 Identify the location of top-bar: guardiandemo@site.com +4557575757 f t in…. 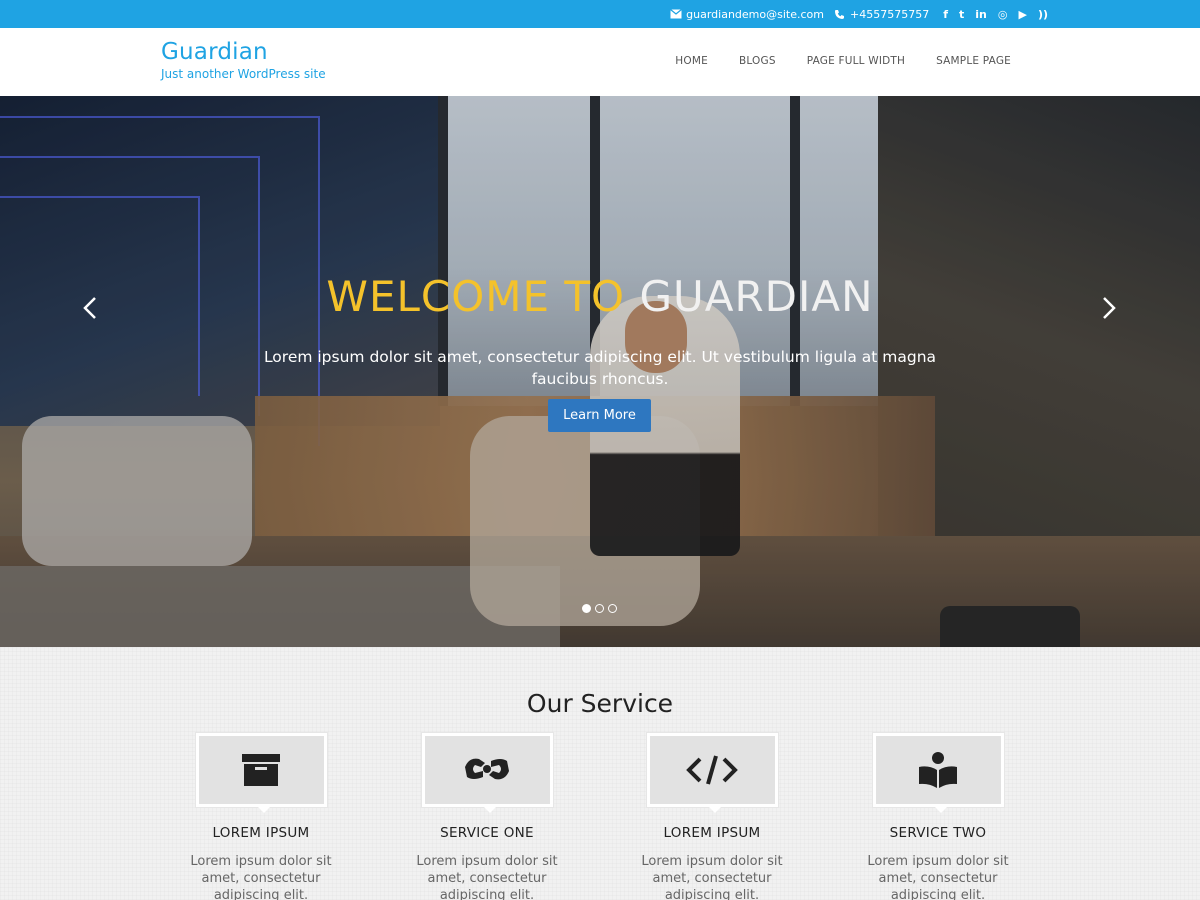
(600, 14).